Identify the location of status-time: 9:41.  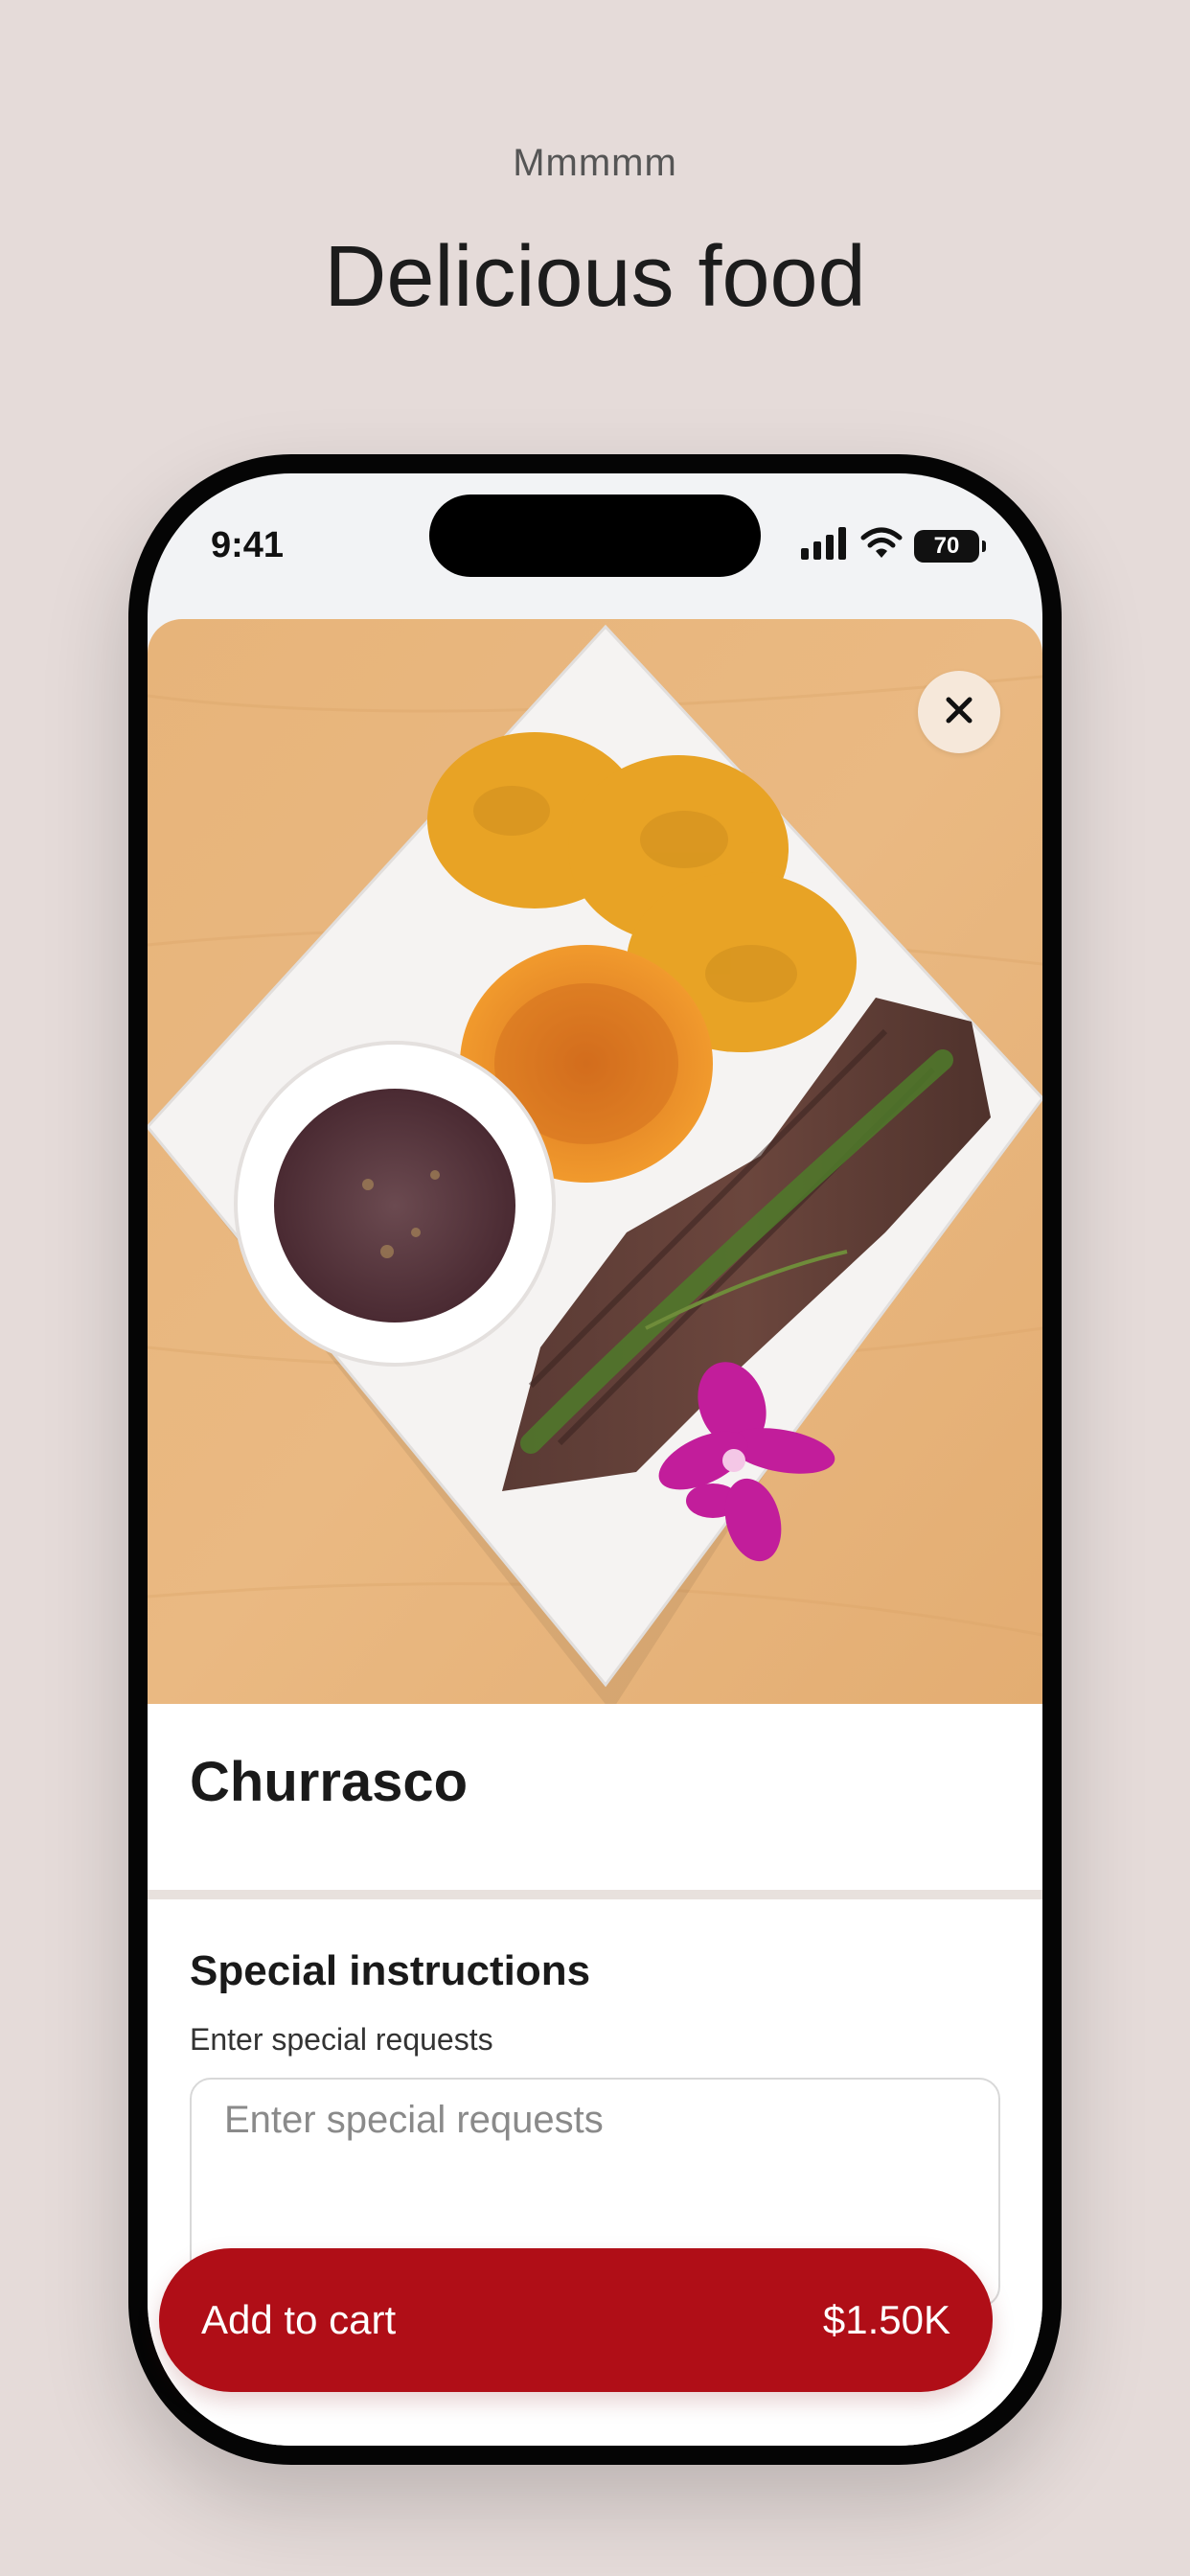
(248, 545).